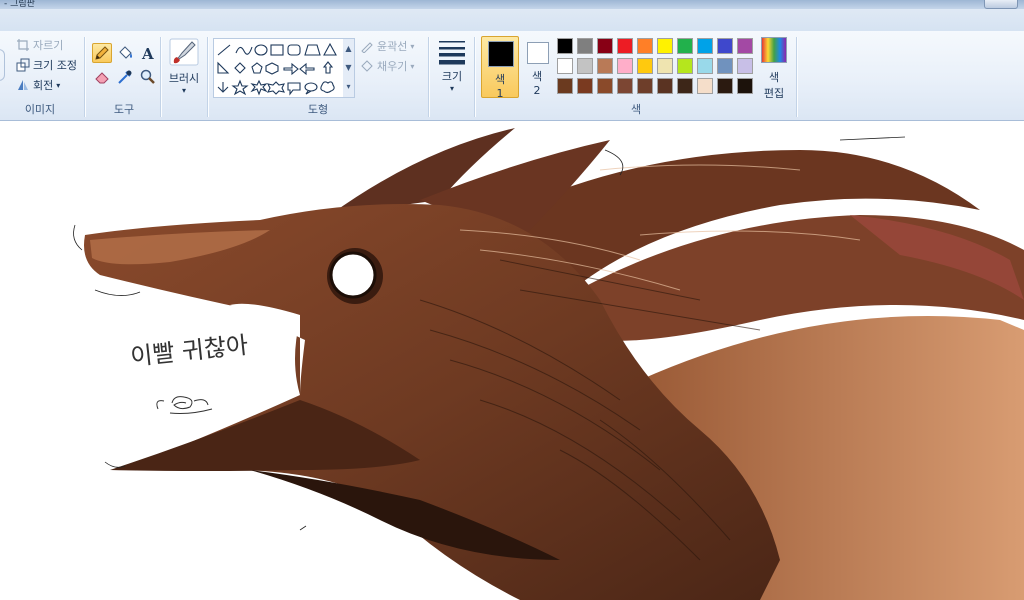 Image resolution: width=1024 pixels, height=600 pixels. What do you see at coordinates (774, 93) in the screenshot?
I see `edit-colors-label2: 편집` at bounding box center [774, 93].